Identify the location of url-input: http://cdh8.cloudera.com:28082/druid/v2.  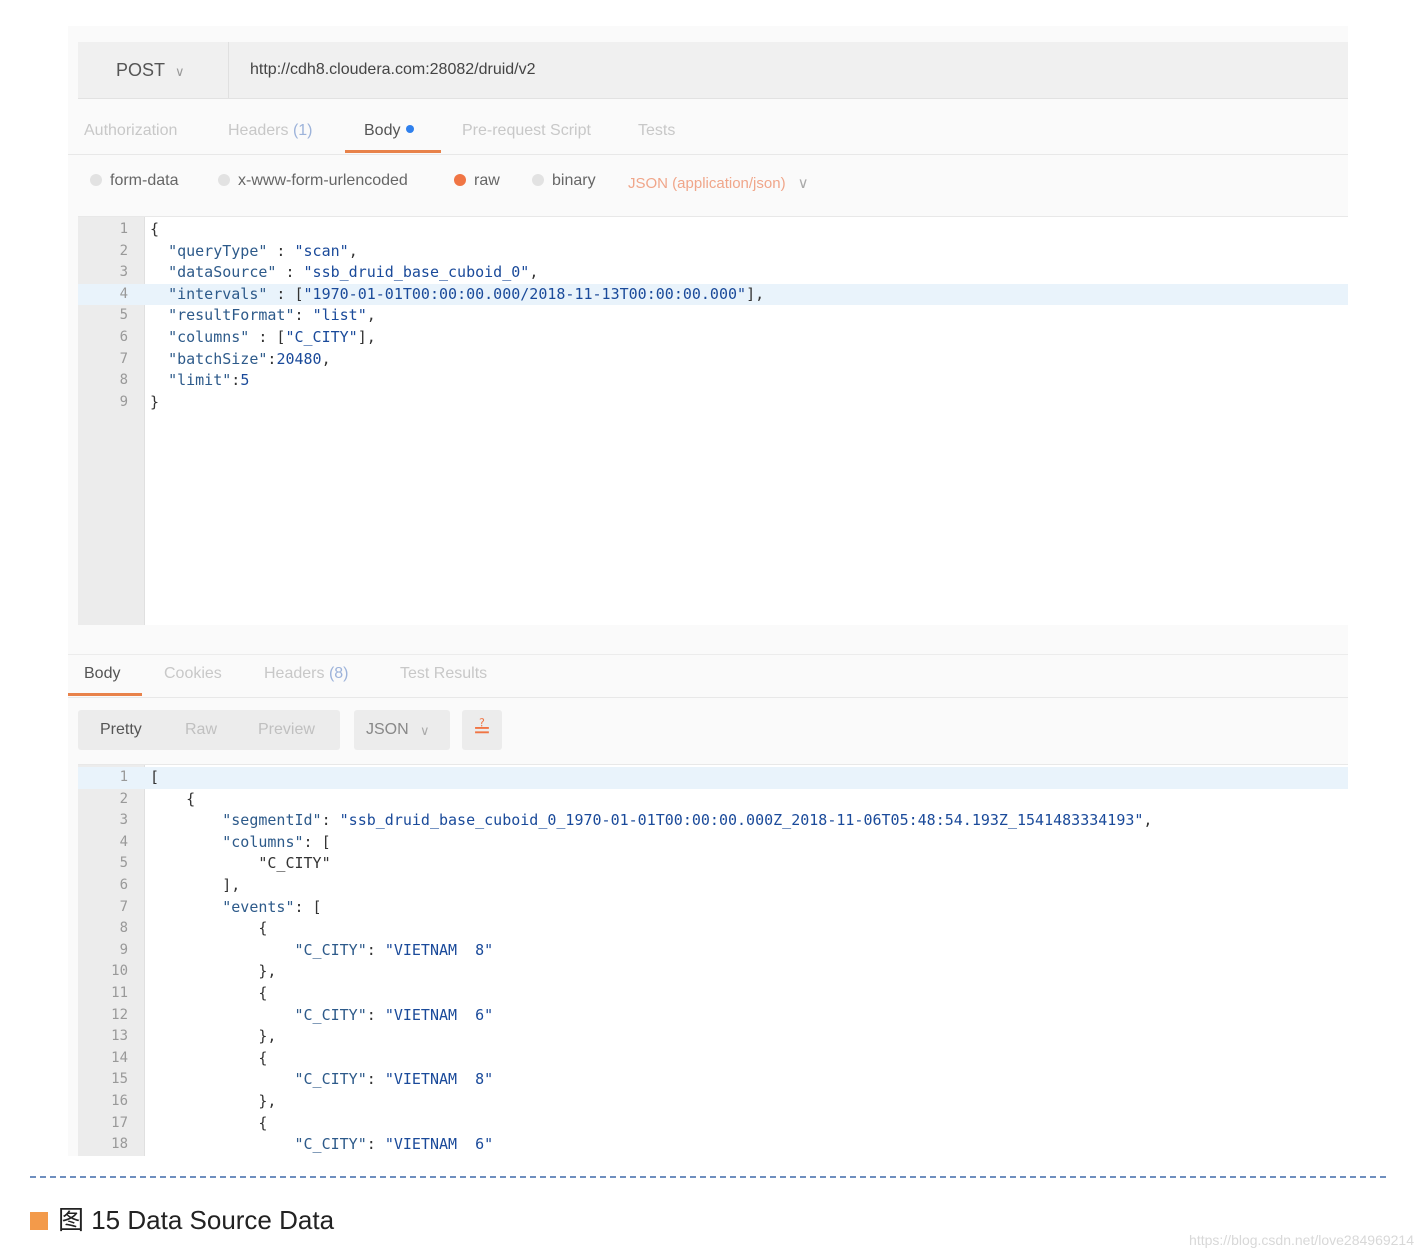
(393, 70).